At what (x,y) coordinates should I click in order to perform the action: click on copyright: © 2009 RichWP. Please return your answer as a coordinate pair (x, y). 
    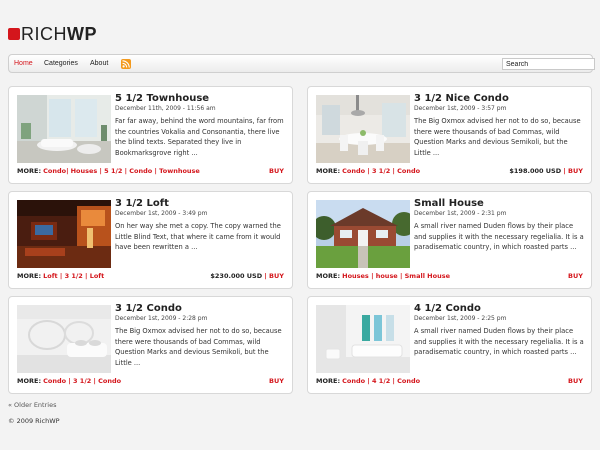
    Looking at the image, I should click on (34, 421).